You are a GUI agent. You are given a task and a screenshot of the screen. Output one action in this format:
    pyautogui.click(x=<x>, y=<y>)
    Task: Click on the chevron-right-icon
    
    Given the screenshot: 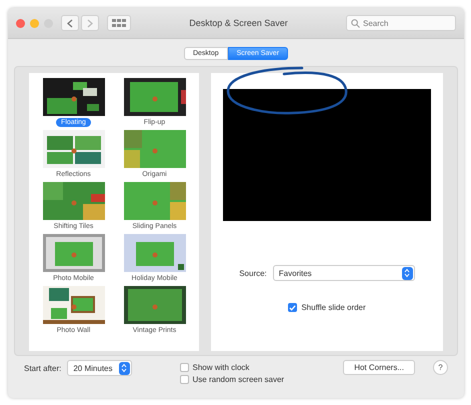 What is the action you would take?
    pyautogui.click(x=90, y=23)
    